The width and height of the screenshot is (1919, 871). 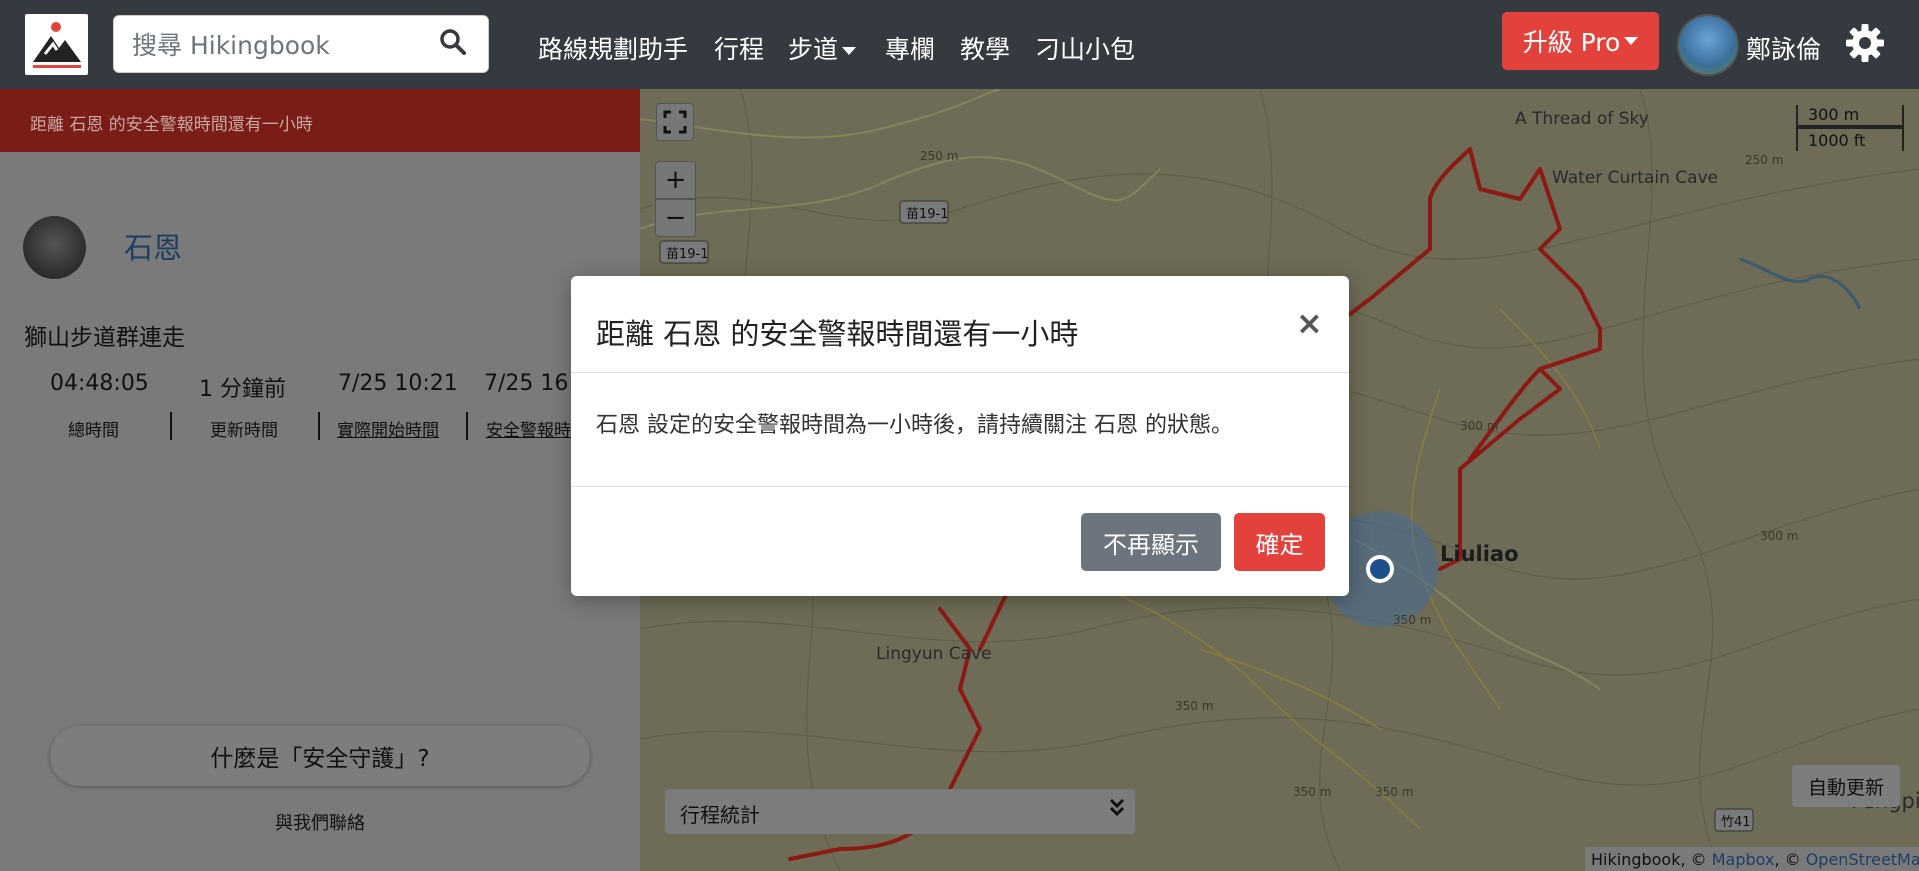 What do you see at coordinates (99, 383) in the screenshot?
I see `stat-total-time-value: 04:48:05` at bounding box center [99, 383].